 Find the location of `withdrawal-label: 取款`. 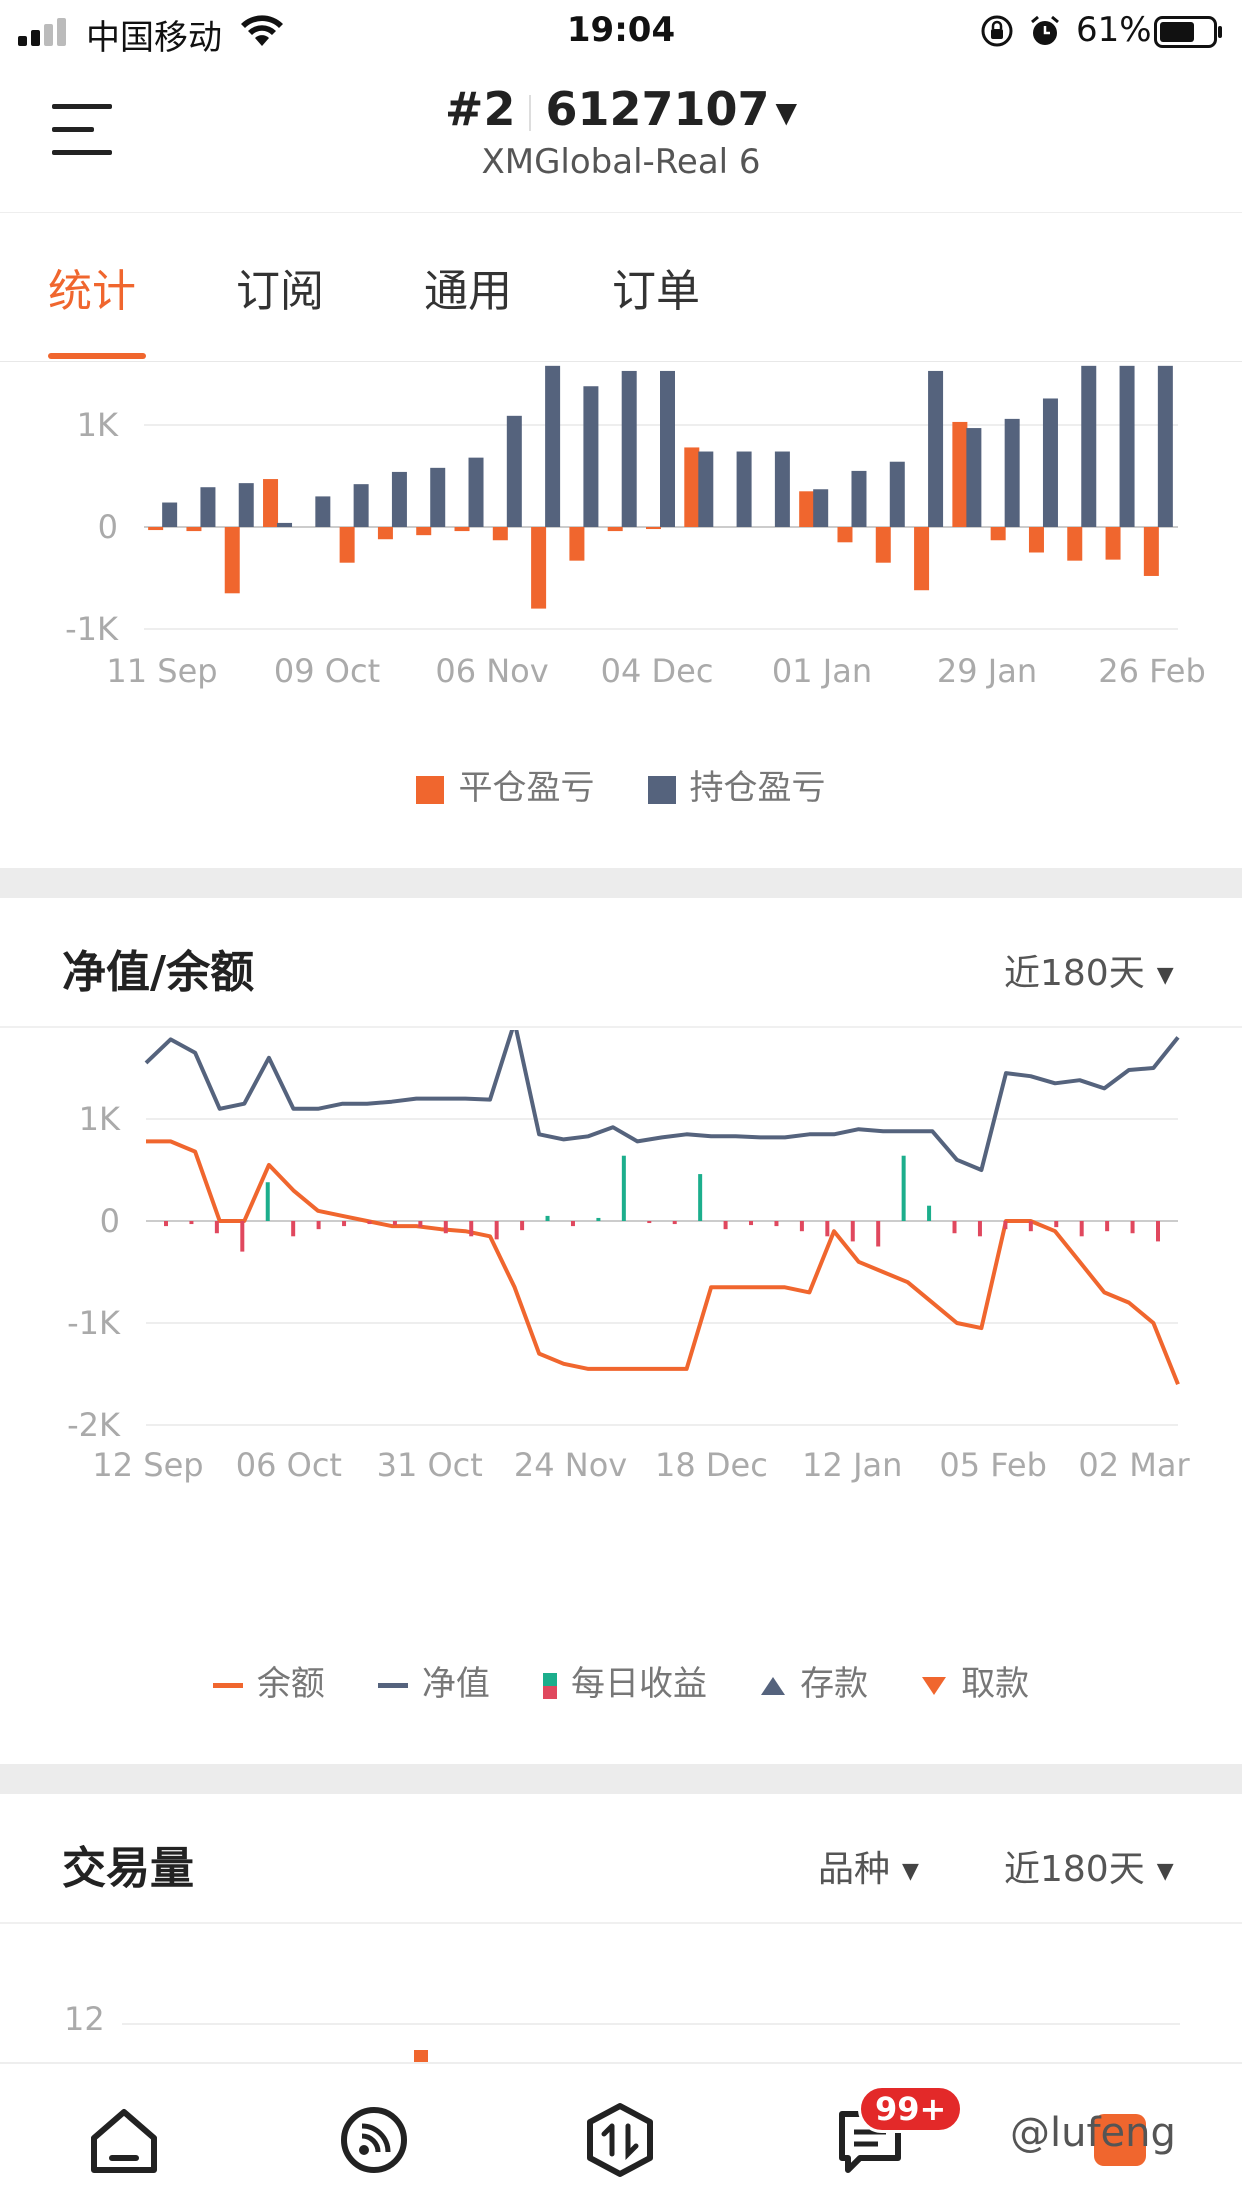

withdrawal-label: 取款 is located at coordinates (995, 1684).